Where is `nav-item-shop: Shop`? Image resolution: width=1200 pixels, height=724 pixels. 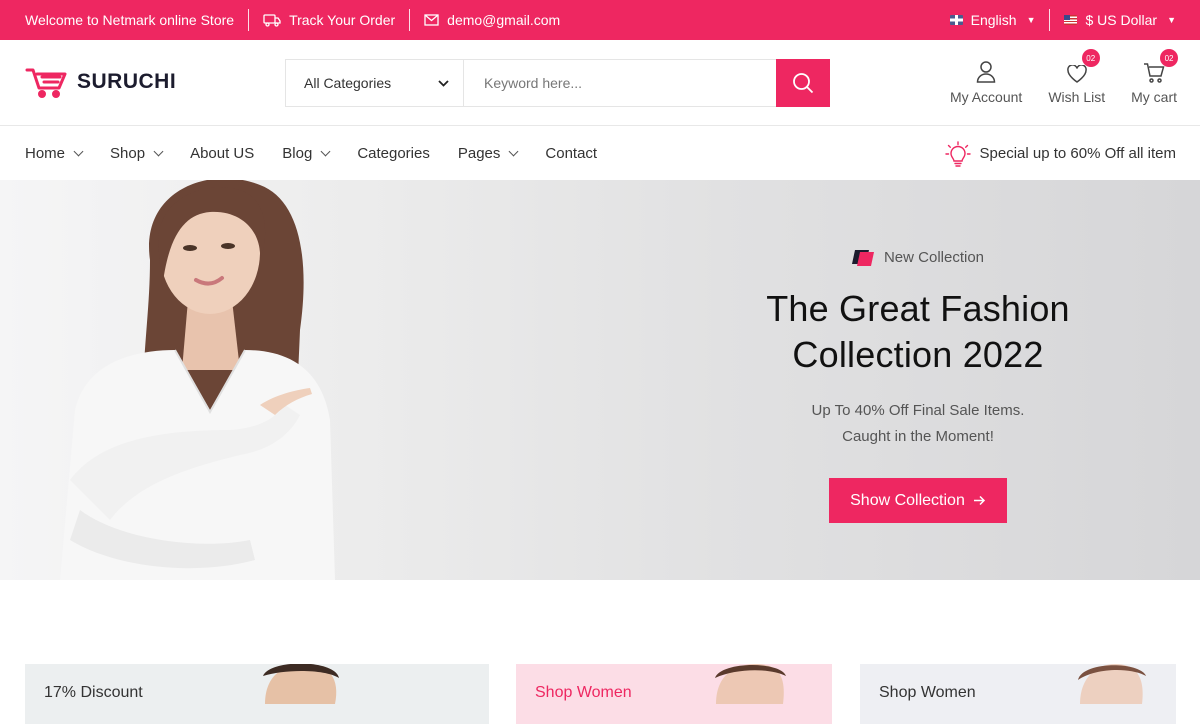
nav-item-shop: Shop is located at coordinates (137, 153).